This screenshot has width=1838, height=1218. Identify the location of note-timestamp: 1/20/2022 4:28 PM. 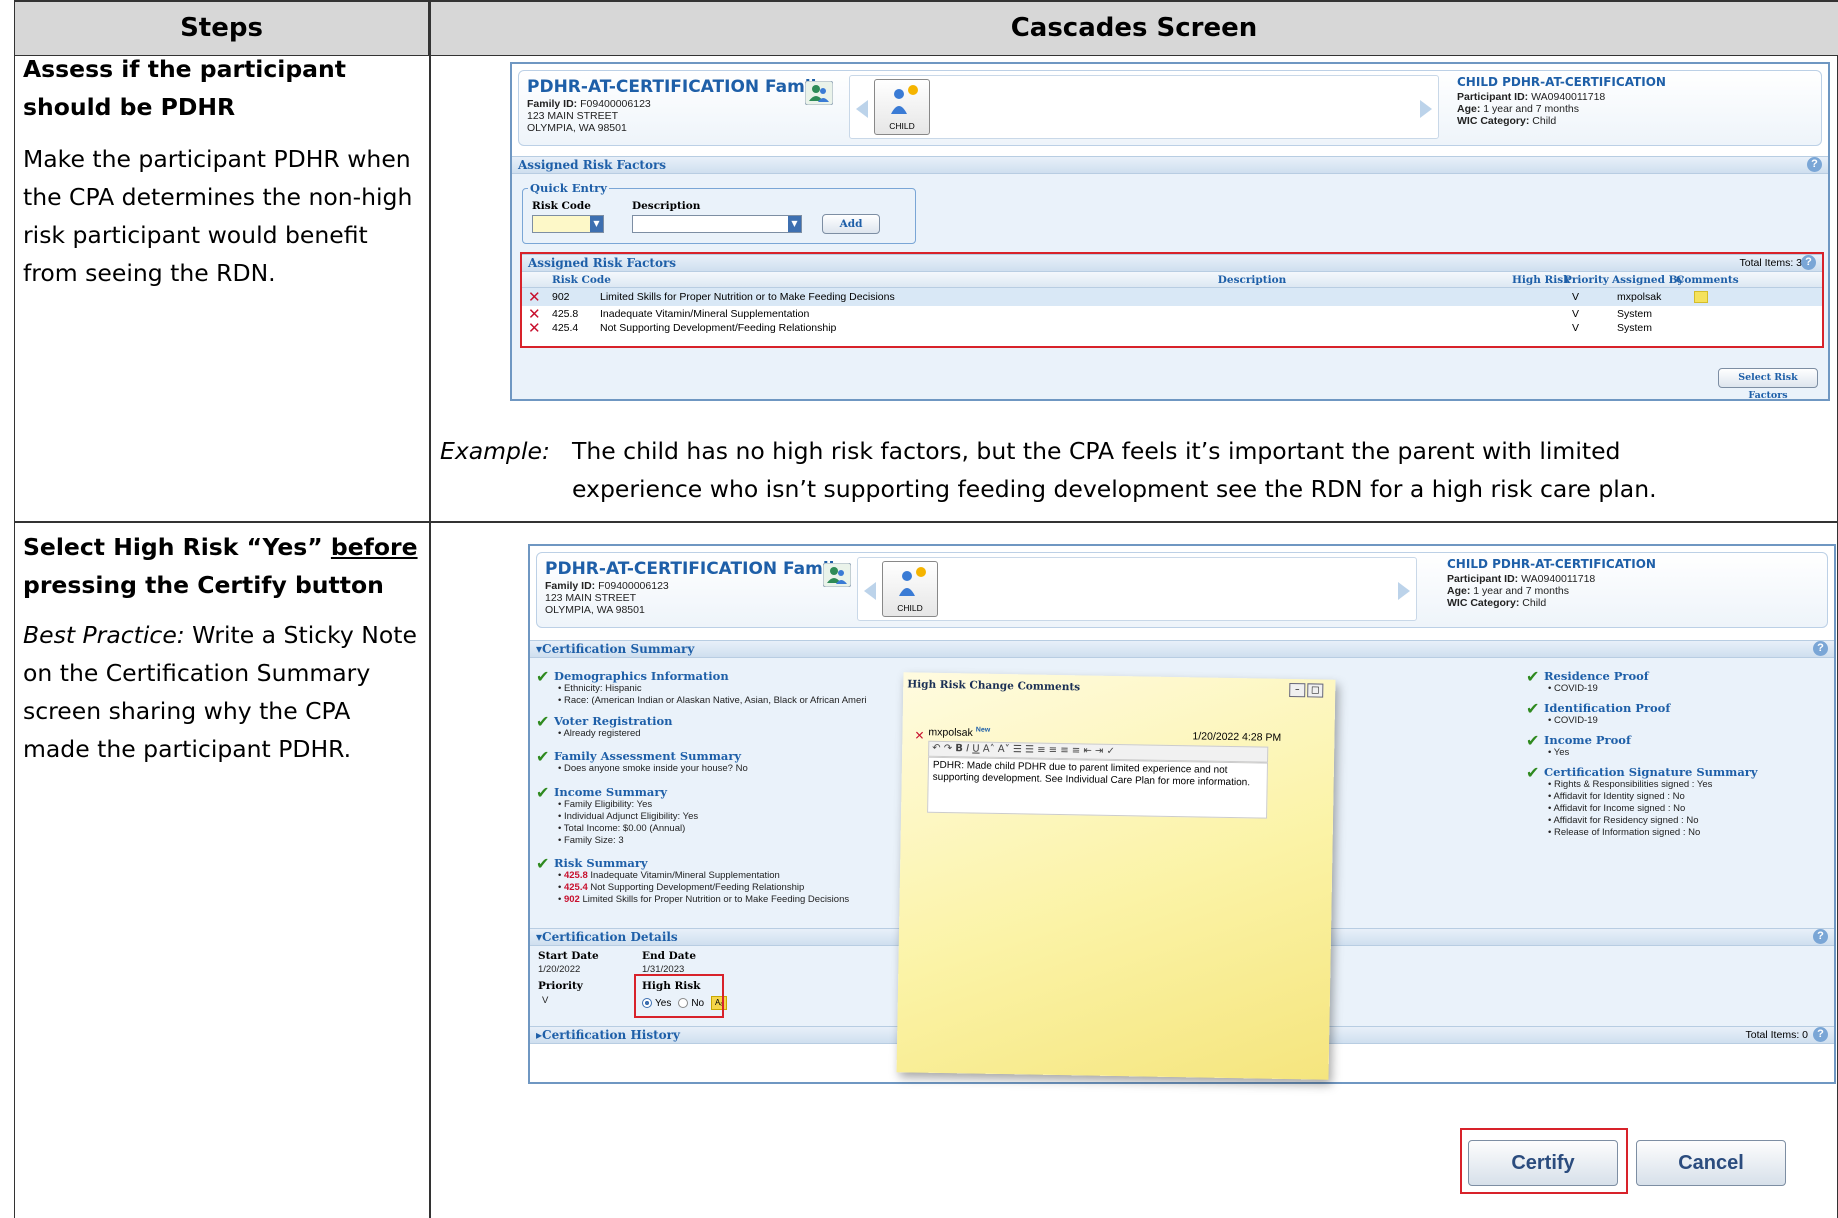
(1237, 737).